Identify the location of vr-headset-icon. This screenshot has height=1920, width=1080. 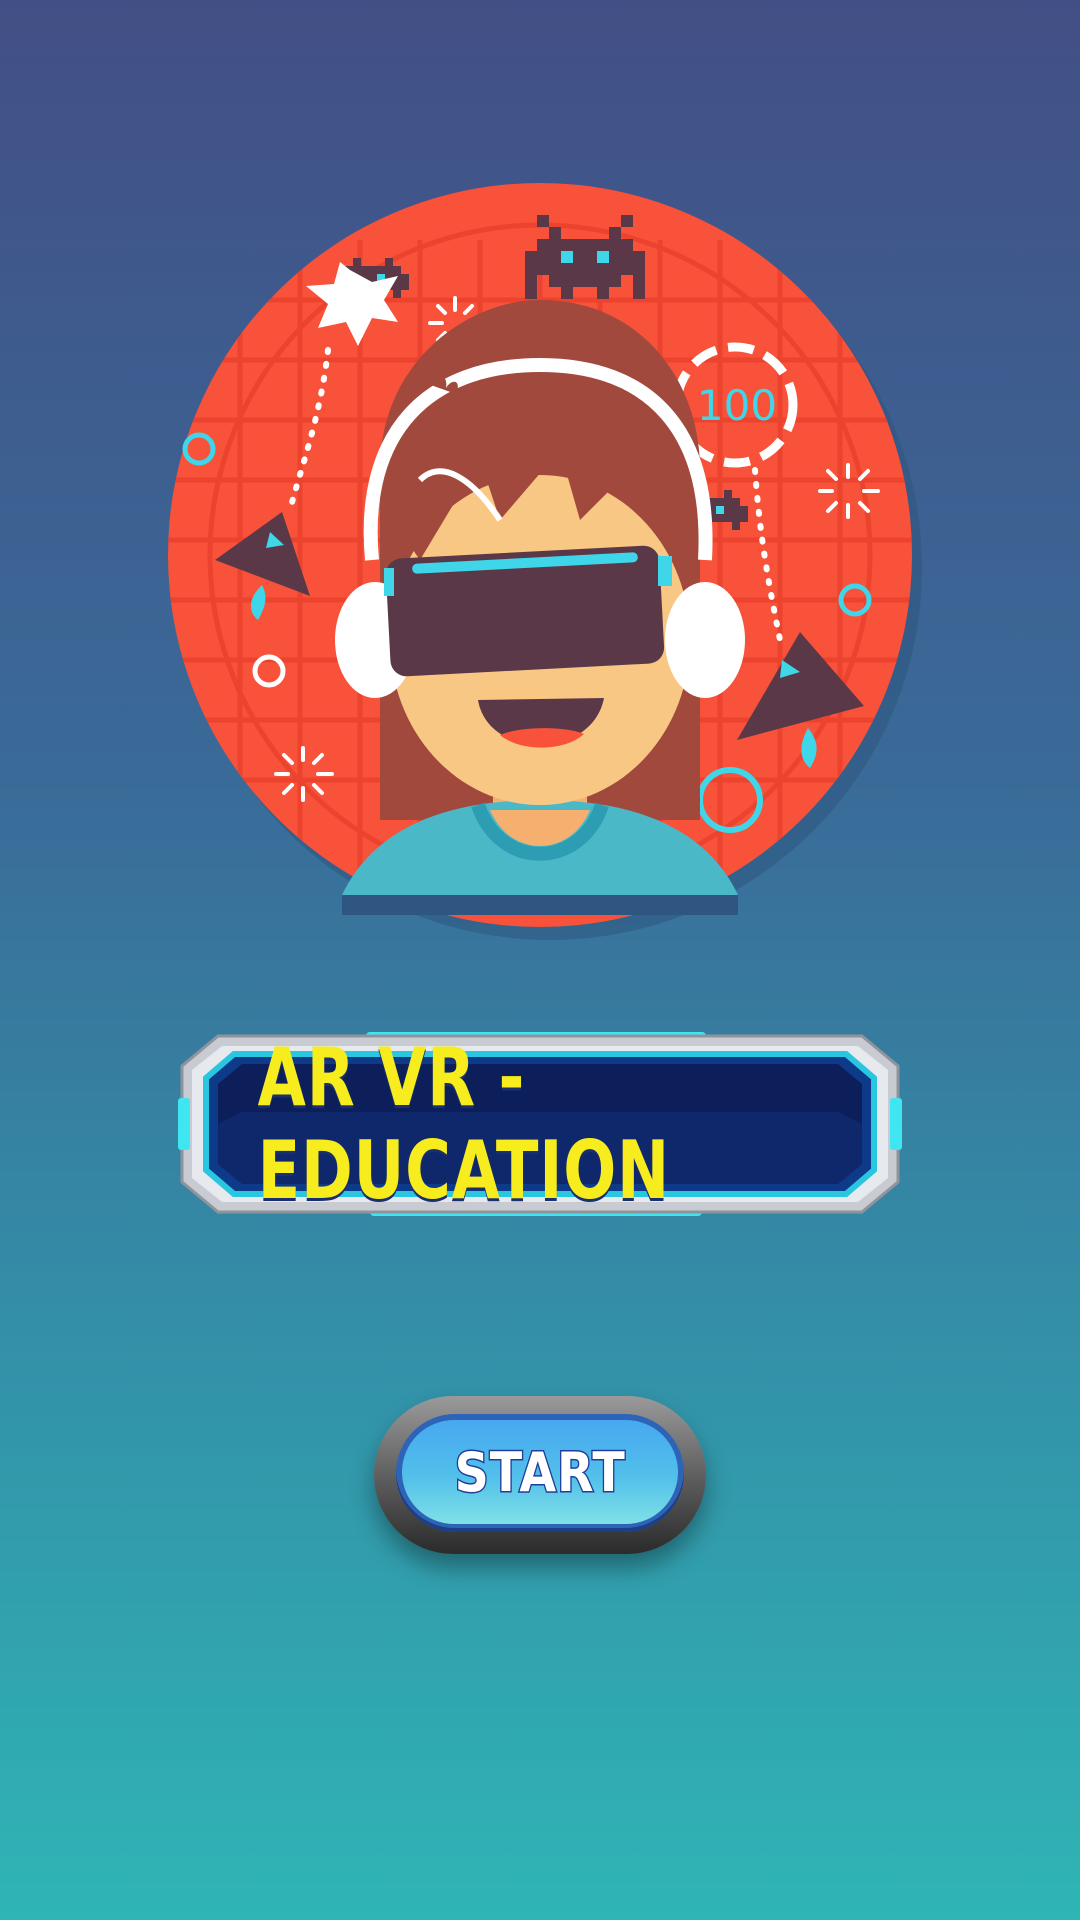
(528, 611).